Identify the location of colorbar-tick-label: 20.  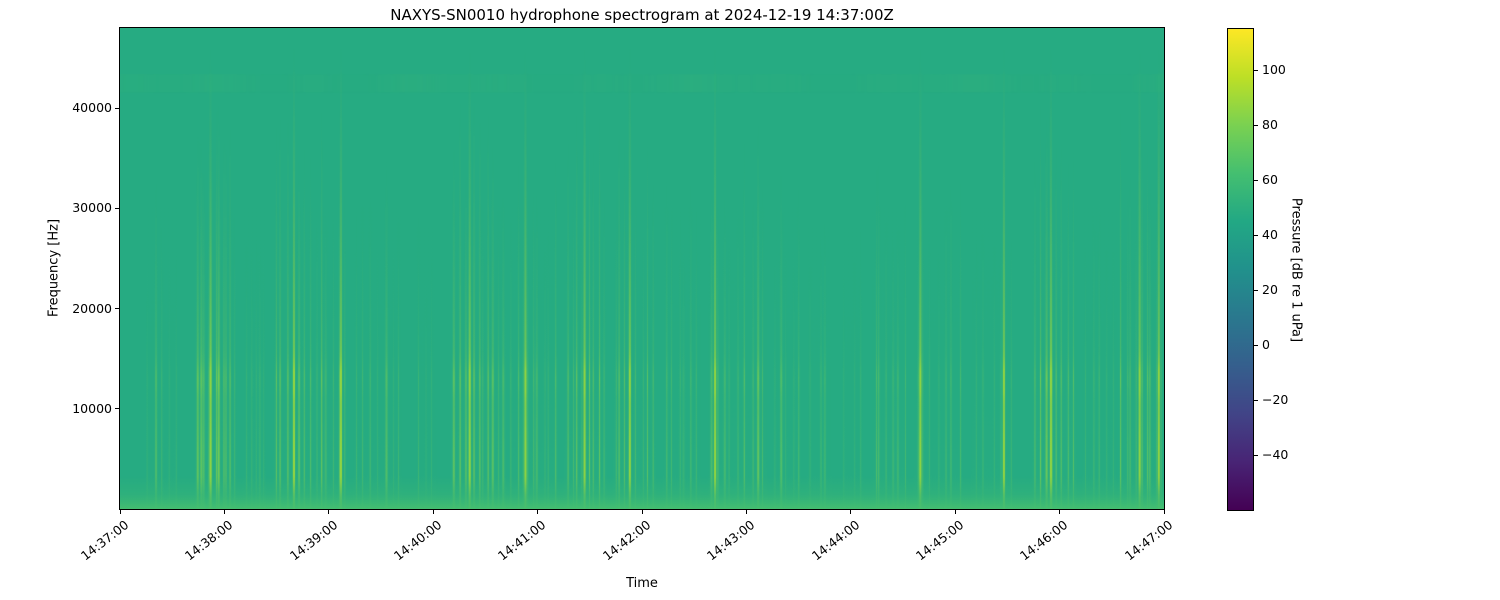
(1270, 290).